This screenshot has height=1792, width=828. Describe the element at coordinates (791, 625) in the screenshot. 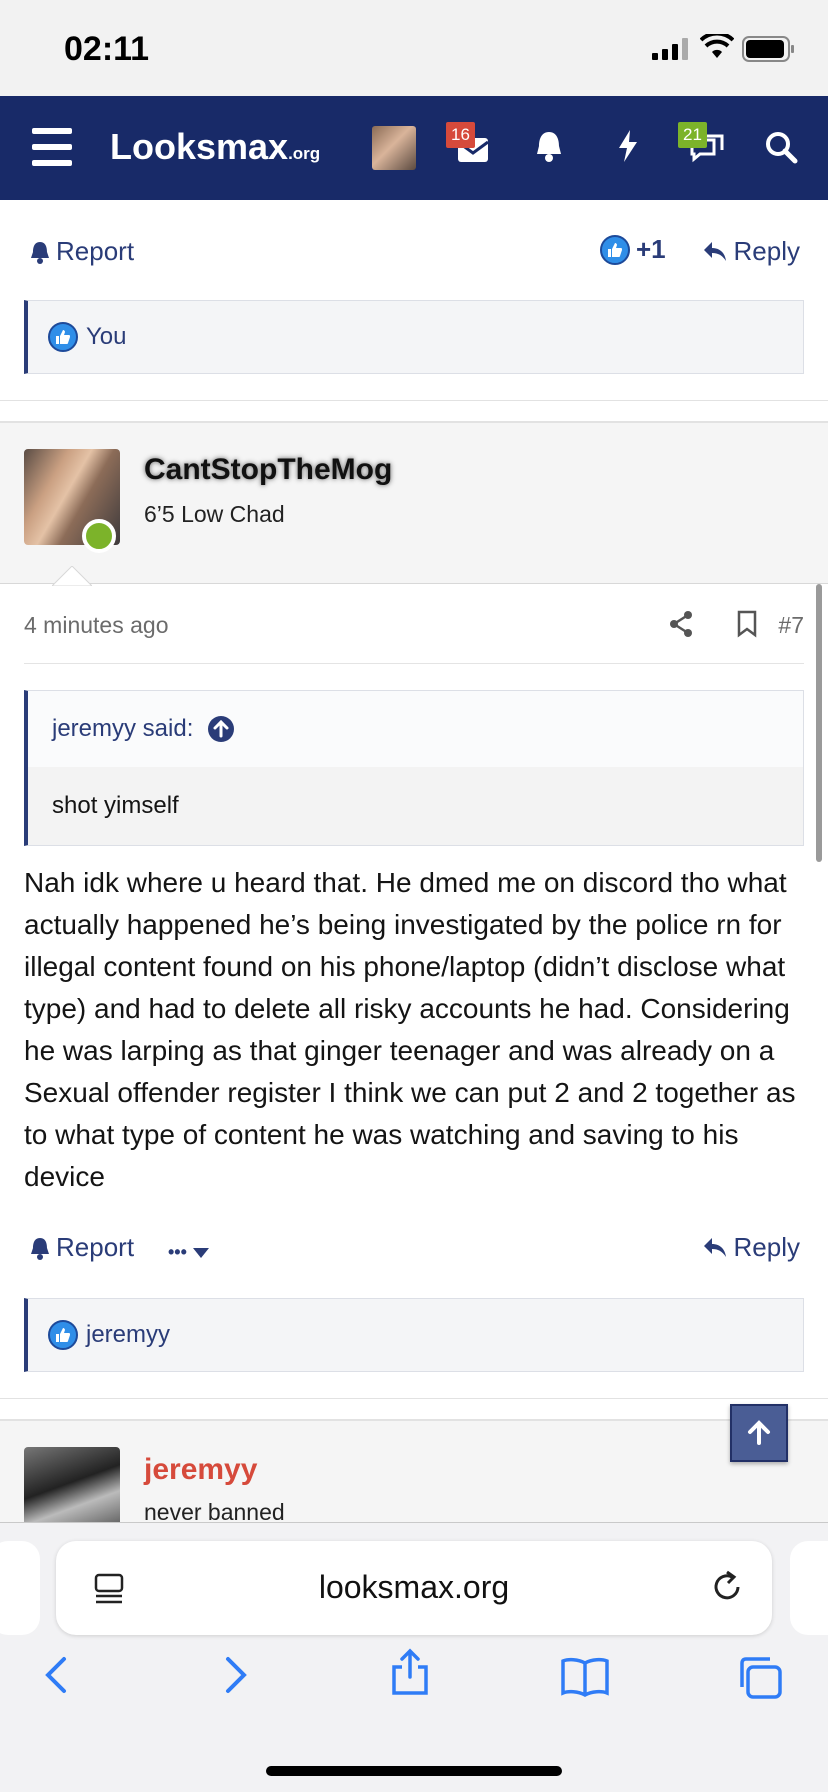

I see `post-number: #7` at that location.